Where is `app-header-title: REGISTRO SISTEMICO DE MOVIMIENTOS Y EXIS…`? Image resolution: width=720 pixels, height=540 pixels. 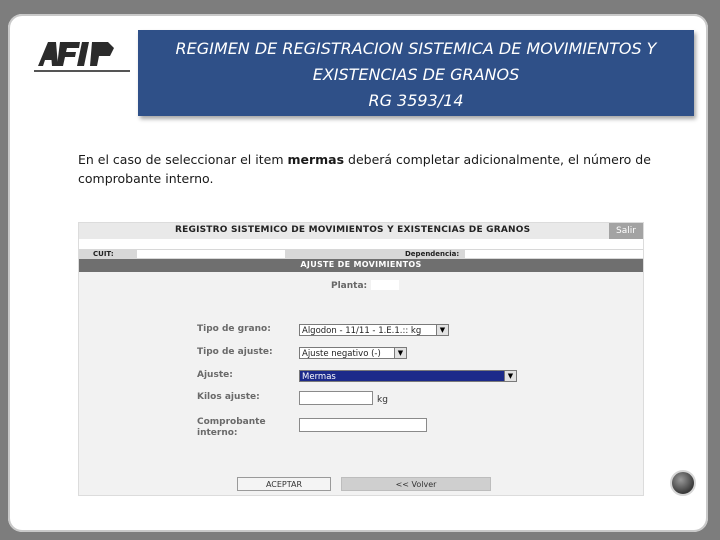 app-header-title: REGISTRO SISTEMICO DE MOVIMIENTOS Y EXIS… is located at coordinates (353, 230).